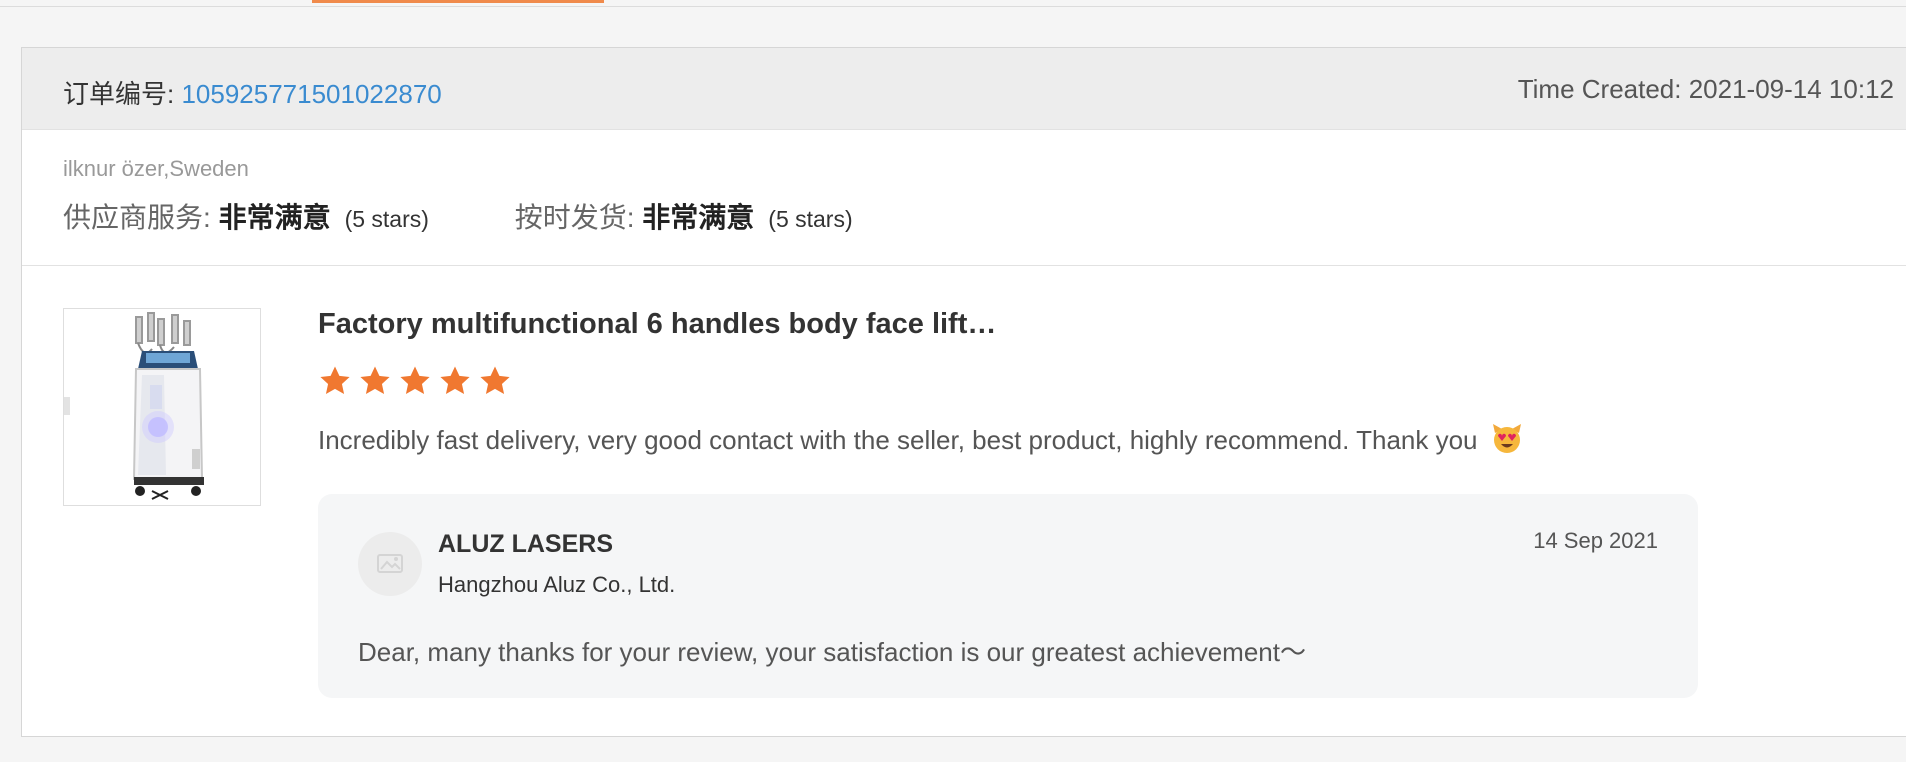 This screenshot has height=762, width=1906. I want to click on supplier-ratings: 供应商服务: 非常满意 (5 stars) 按时发货: 非常满意 (5 stars), so click(497, 216).